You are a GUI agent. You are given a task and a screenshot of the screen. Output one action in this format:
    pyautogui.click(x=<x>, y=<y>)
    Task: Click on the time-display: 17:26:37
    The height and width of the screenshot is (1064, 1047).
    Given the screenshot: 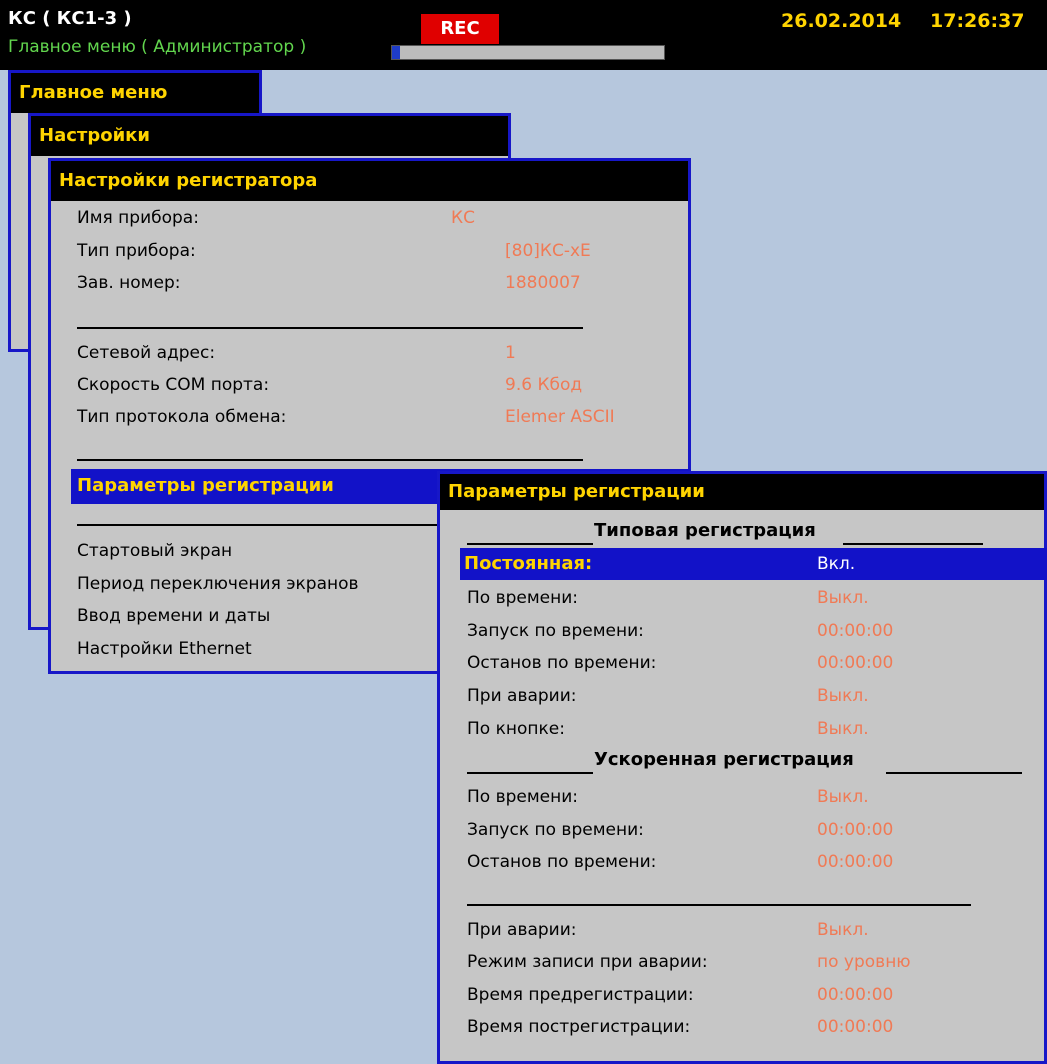 What is the action you would take?
    pyautogui.click(x=977, y=21)
    